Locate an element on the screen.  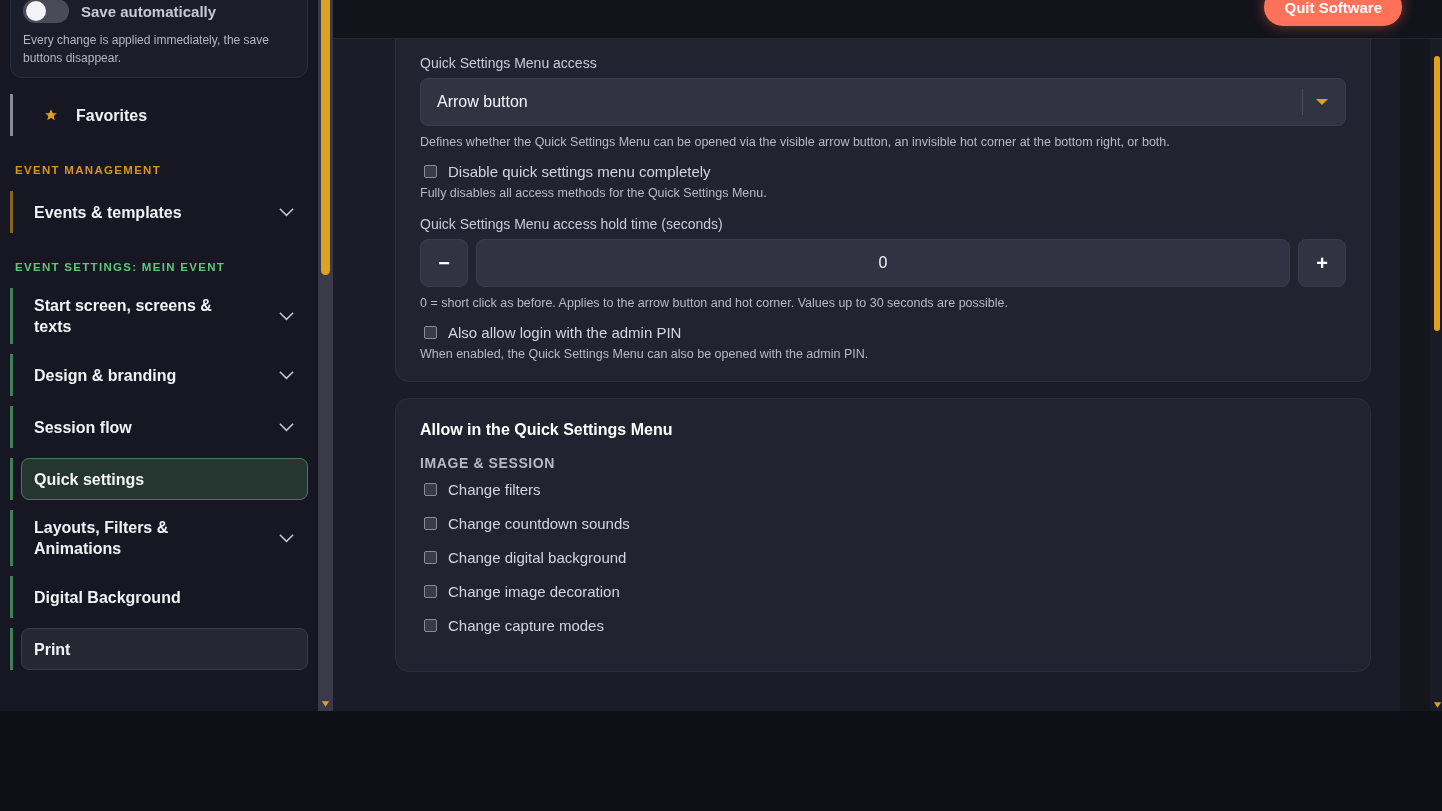
help-text: Fully disables all access methods for the Quick Settings Menu. is located at coordinates (594, 193).